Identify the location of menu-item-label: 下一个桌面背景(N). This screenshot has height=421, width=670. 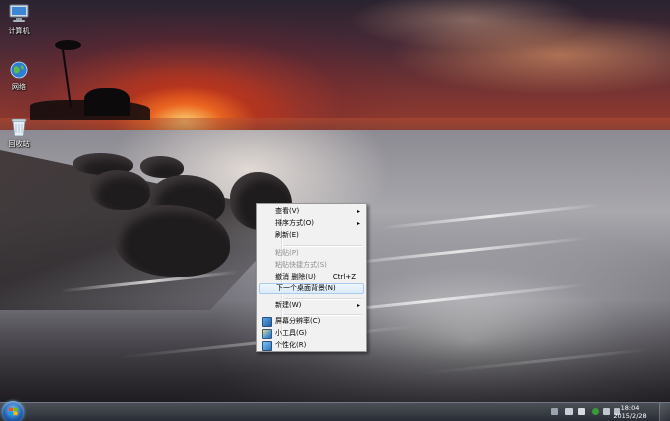
(306, 288).